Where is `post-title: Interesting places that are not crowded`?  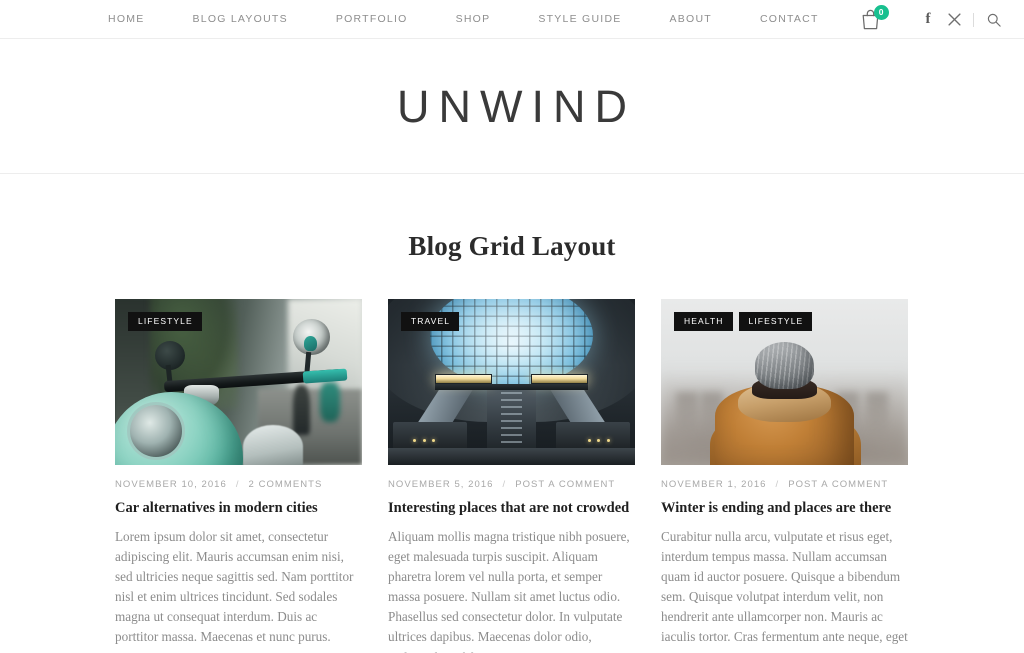 post-title: Interesting places that are not crowded is located at coordinates (511, 508).